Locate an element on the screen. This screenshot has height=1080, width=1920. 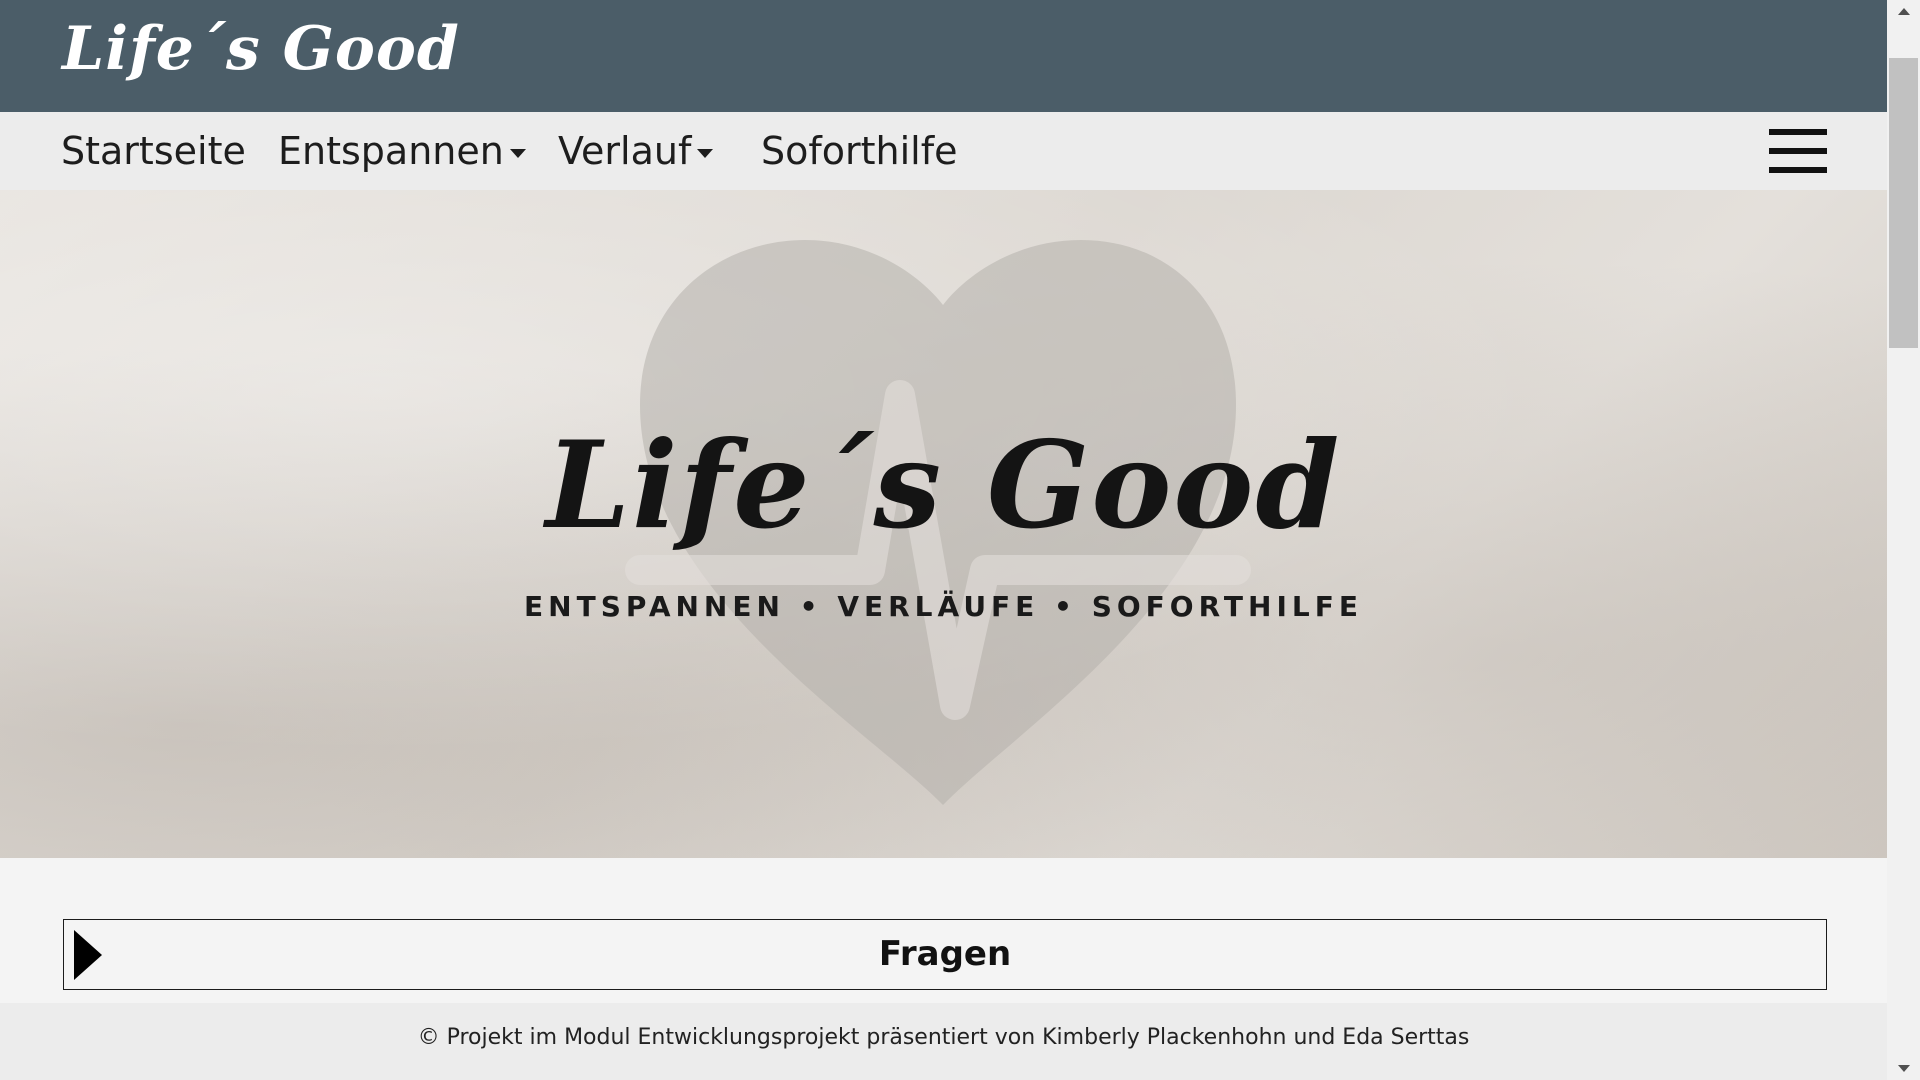
accordion-label: Fragen is located at coordinates (945, 954).